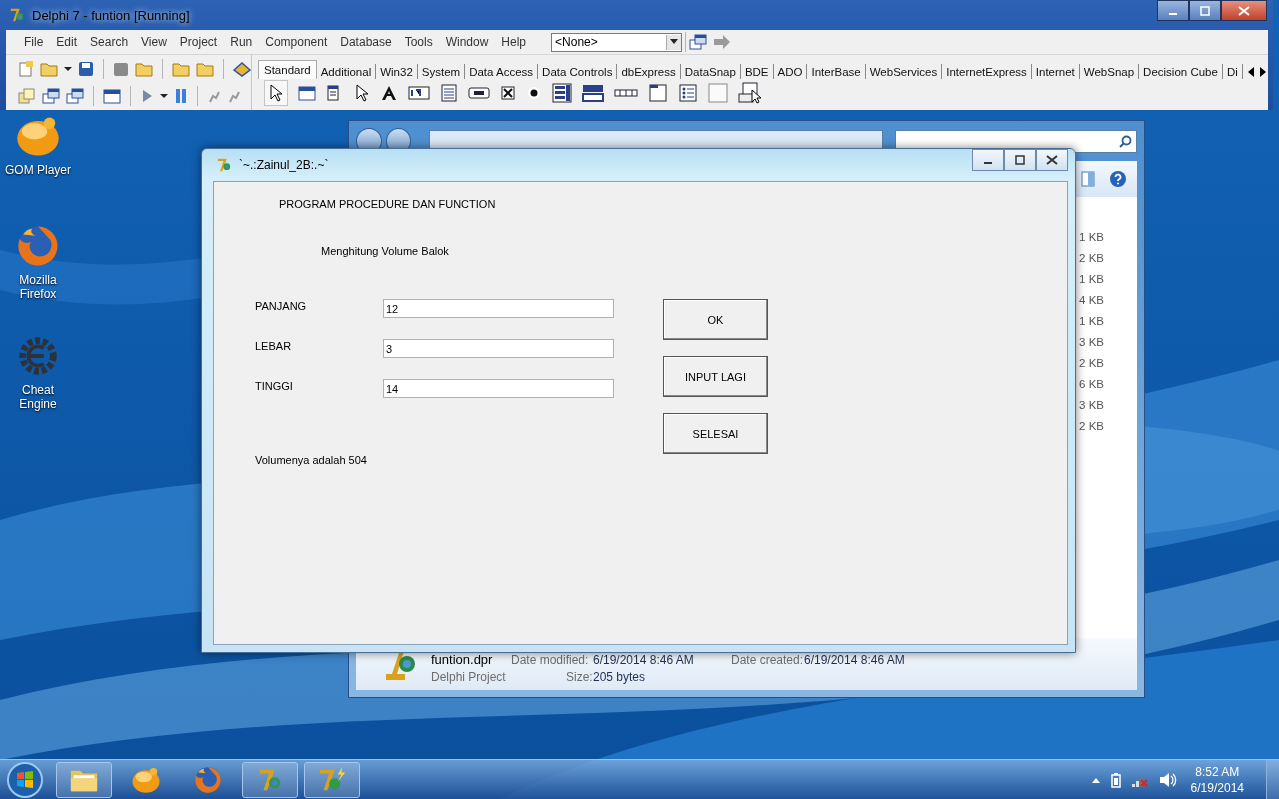 This screenshot has height=799, width=1279. Describe the element at coordinates (25, 779) in the screenshot. I see `start-button` at that location.